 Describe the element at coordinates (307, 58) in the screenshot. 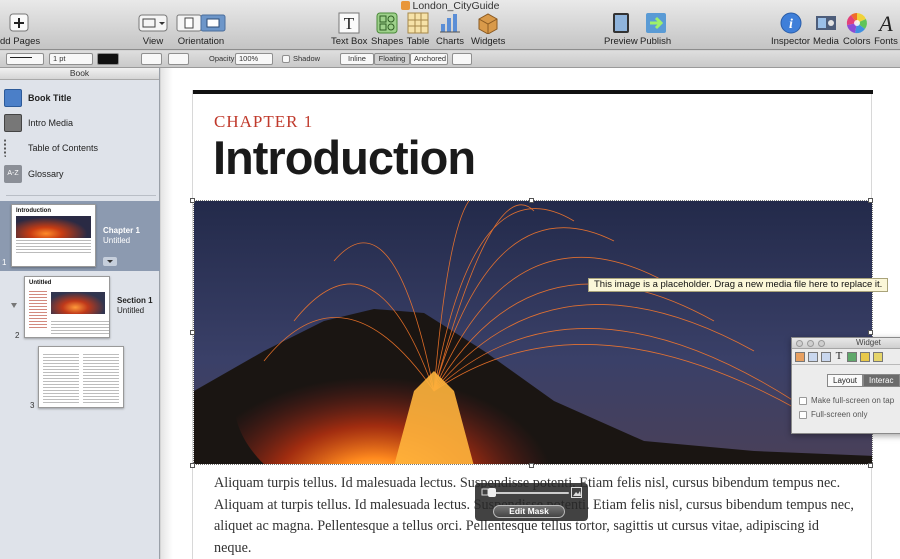

I see `shadow-label: Shadow` at that location.